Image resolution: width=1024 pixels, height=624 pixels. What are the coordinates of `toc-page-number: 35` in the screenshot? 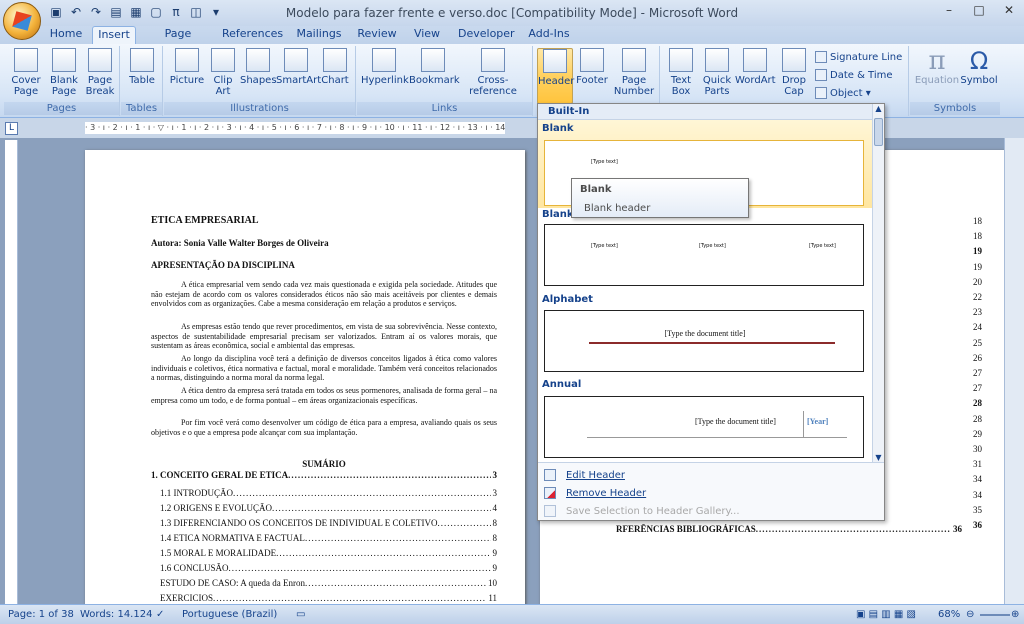 It's located at (977, 509).